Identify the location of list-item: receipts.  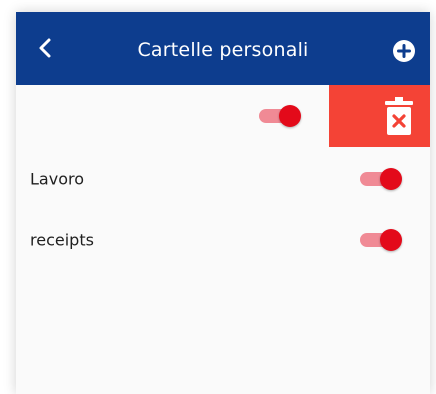
(223, 240).